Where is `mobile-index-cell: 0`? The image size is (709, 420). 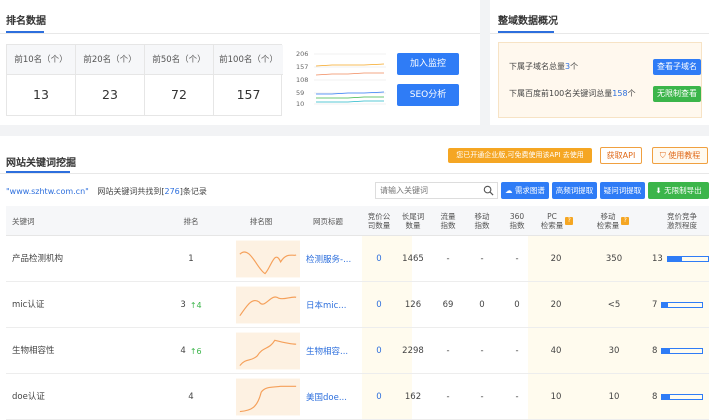 mobile-index-cell: 0 is located at coordinates (482, 305).